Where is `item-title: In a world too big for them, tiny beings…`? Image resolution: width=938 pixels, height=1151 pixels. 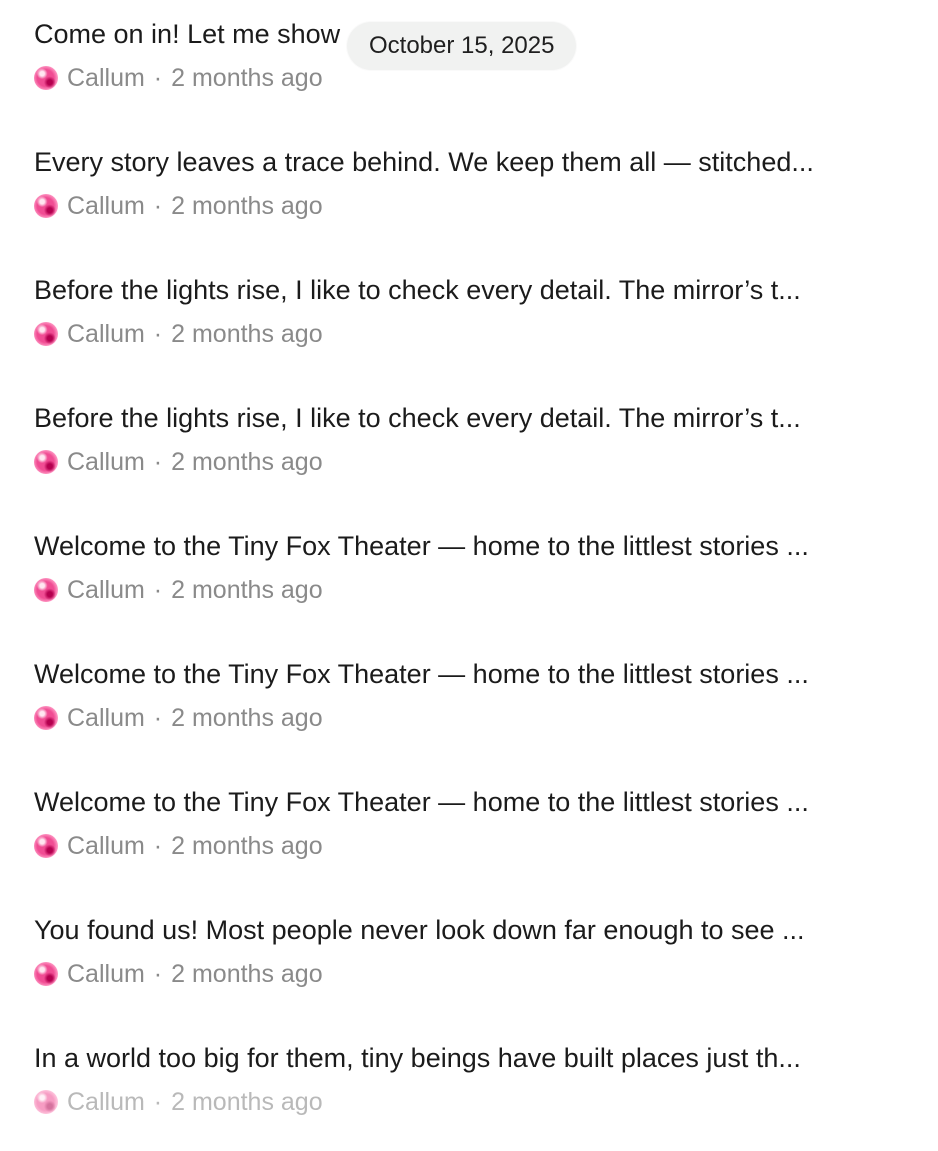
item-title: In a world too big for them, tiny beings… is located at coordinates (417, 1058).